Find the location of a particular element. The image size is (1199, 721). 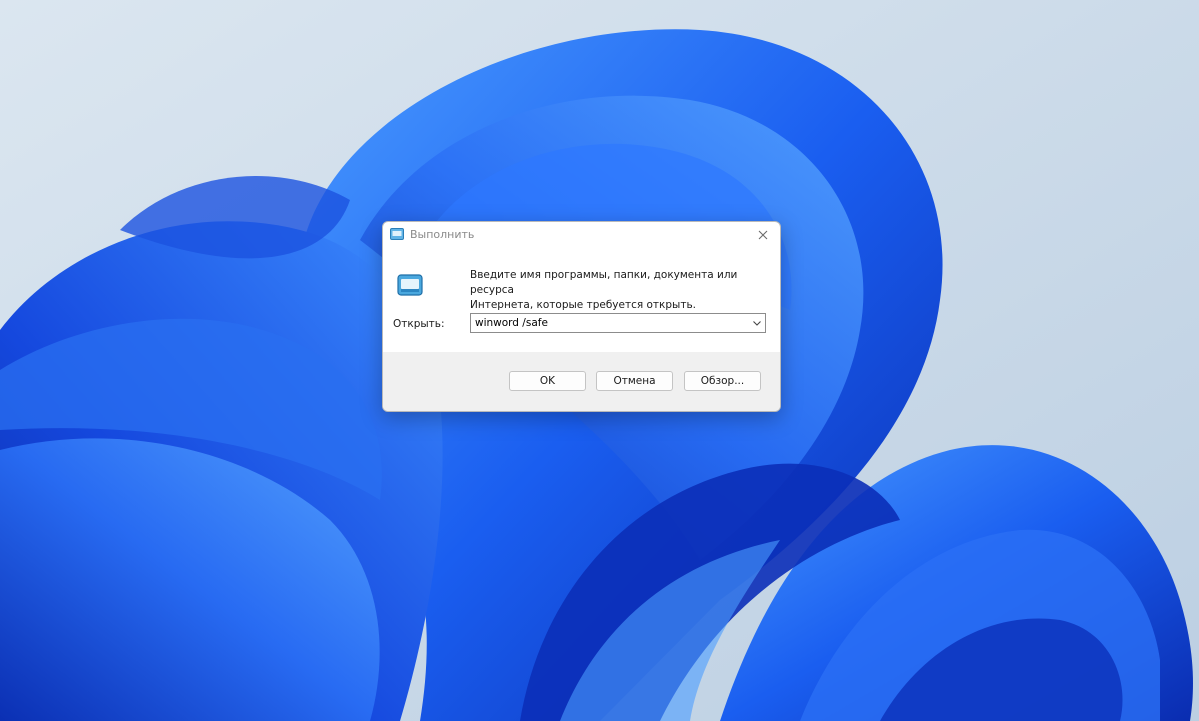

close-icon is located at coordinates (763, 235).